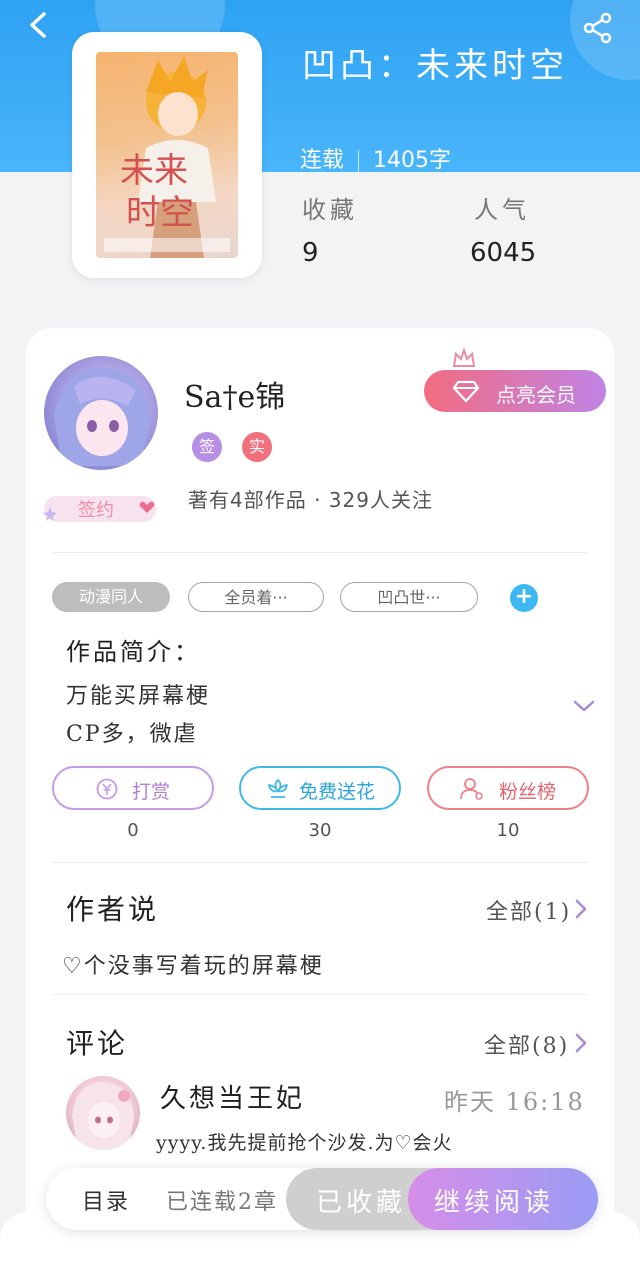 Image resolution: width=640 pixels, height=1268 pixels. Describe the element at coordinates (409, 597) in the screenshot. I see `tag-aotu-world: 凹凸世···` at that location.